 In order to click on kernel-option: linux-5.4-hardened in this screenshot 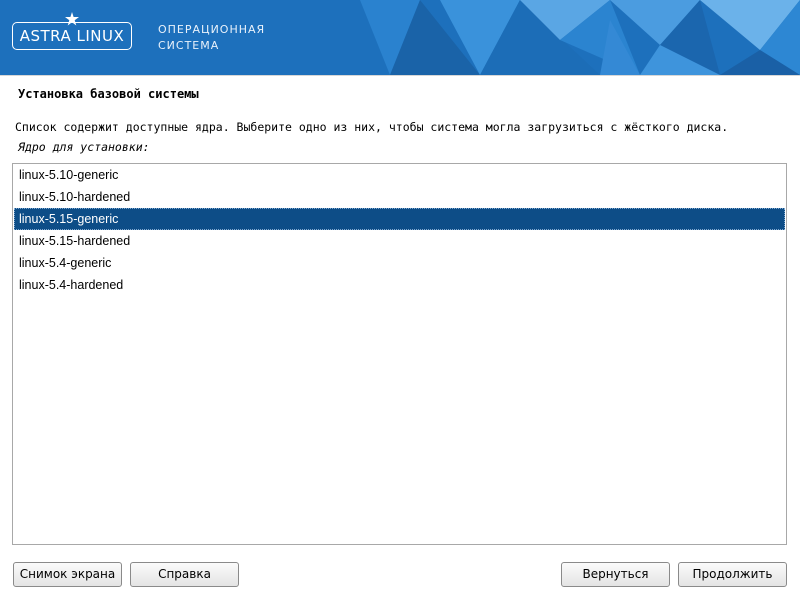, I will do `click(399, 285)`.